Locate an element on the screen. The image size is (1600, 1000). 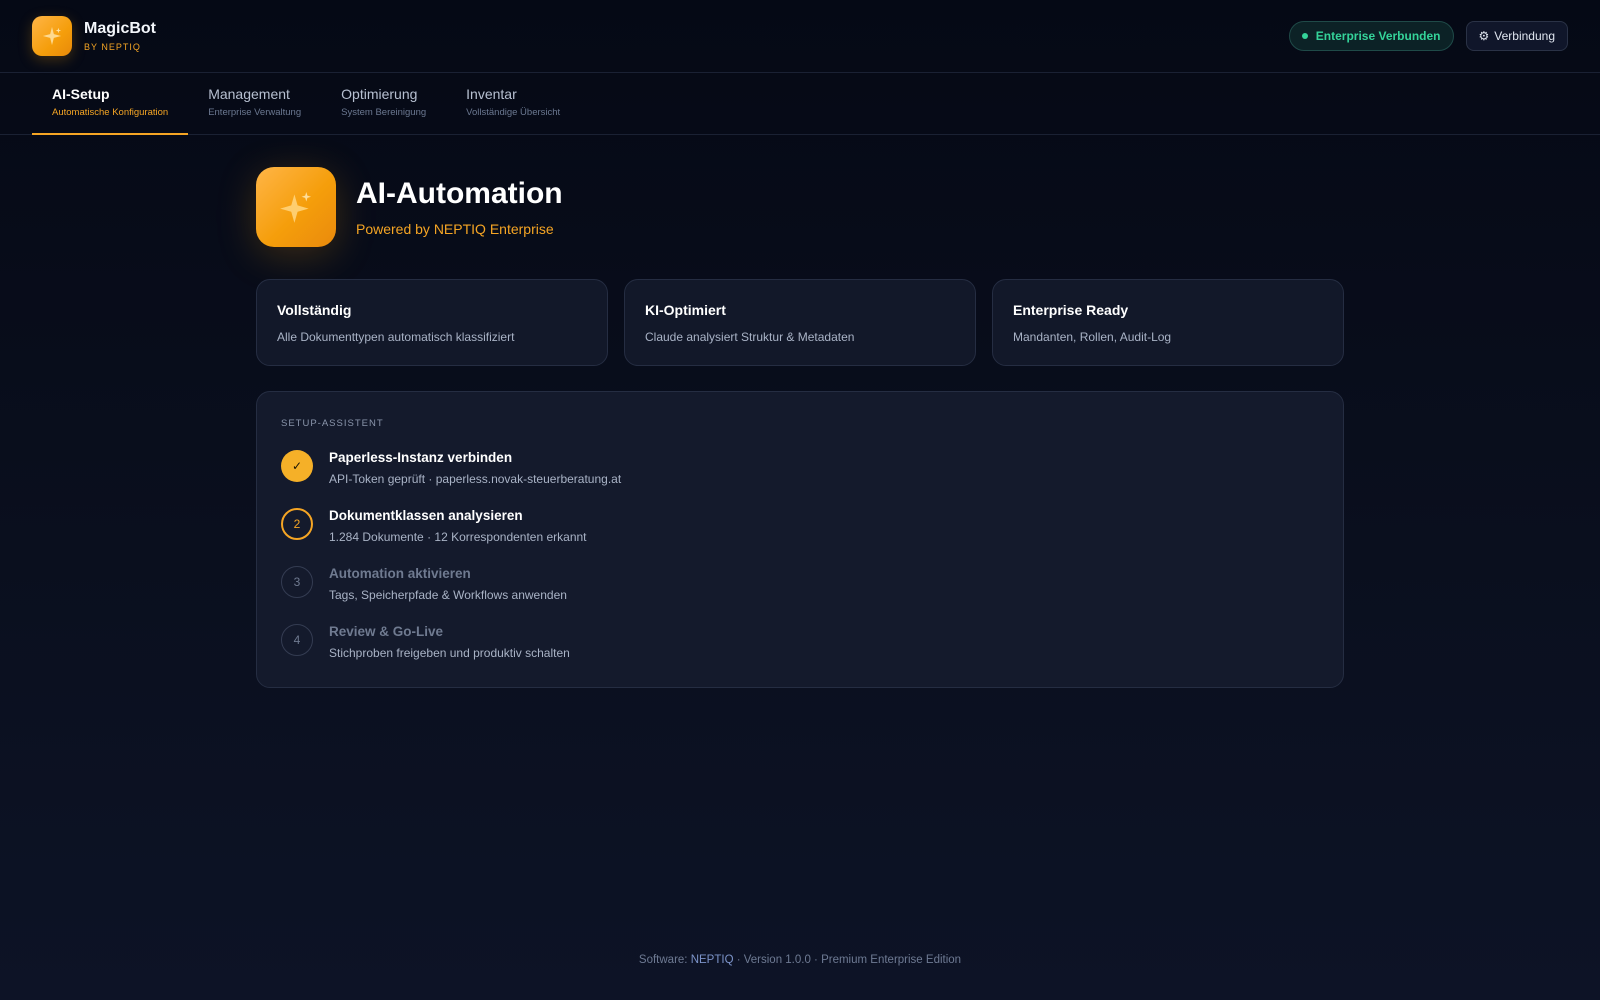
tab-management: Management Enterprise Verwaltung is located at coordinates (254, 103).